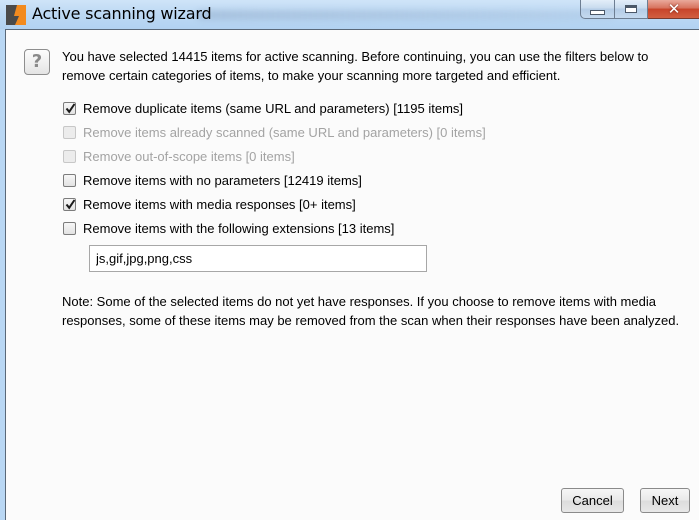 This screenshot has width=699, height=520. Describe the element at coordinates (592, 500) in the screenshot. I see `cancel-button: Cancel` at that location.